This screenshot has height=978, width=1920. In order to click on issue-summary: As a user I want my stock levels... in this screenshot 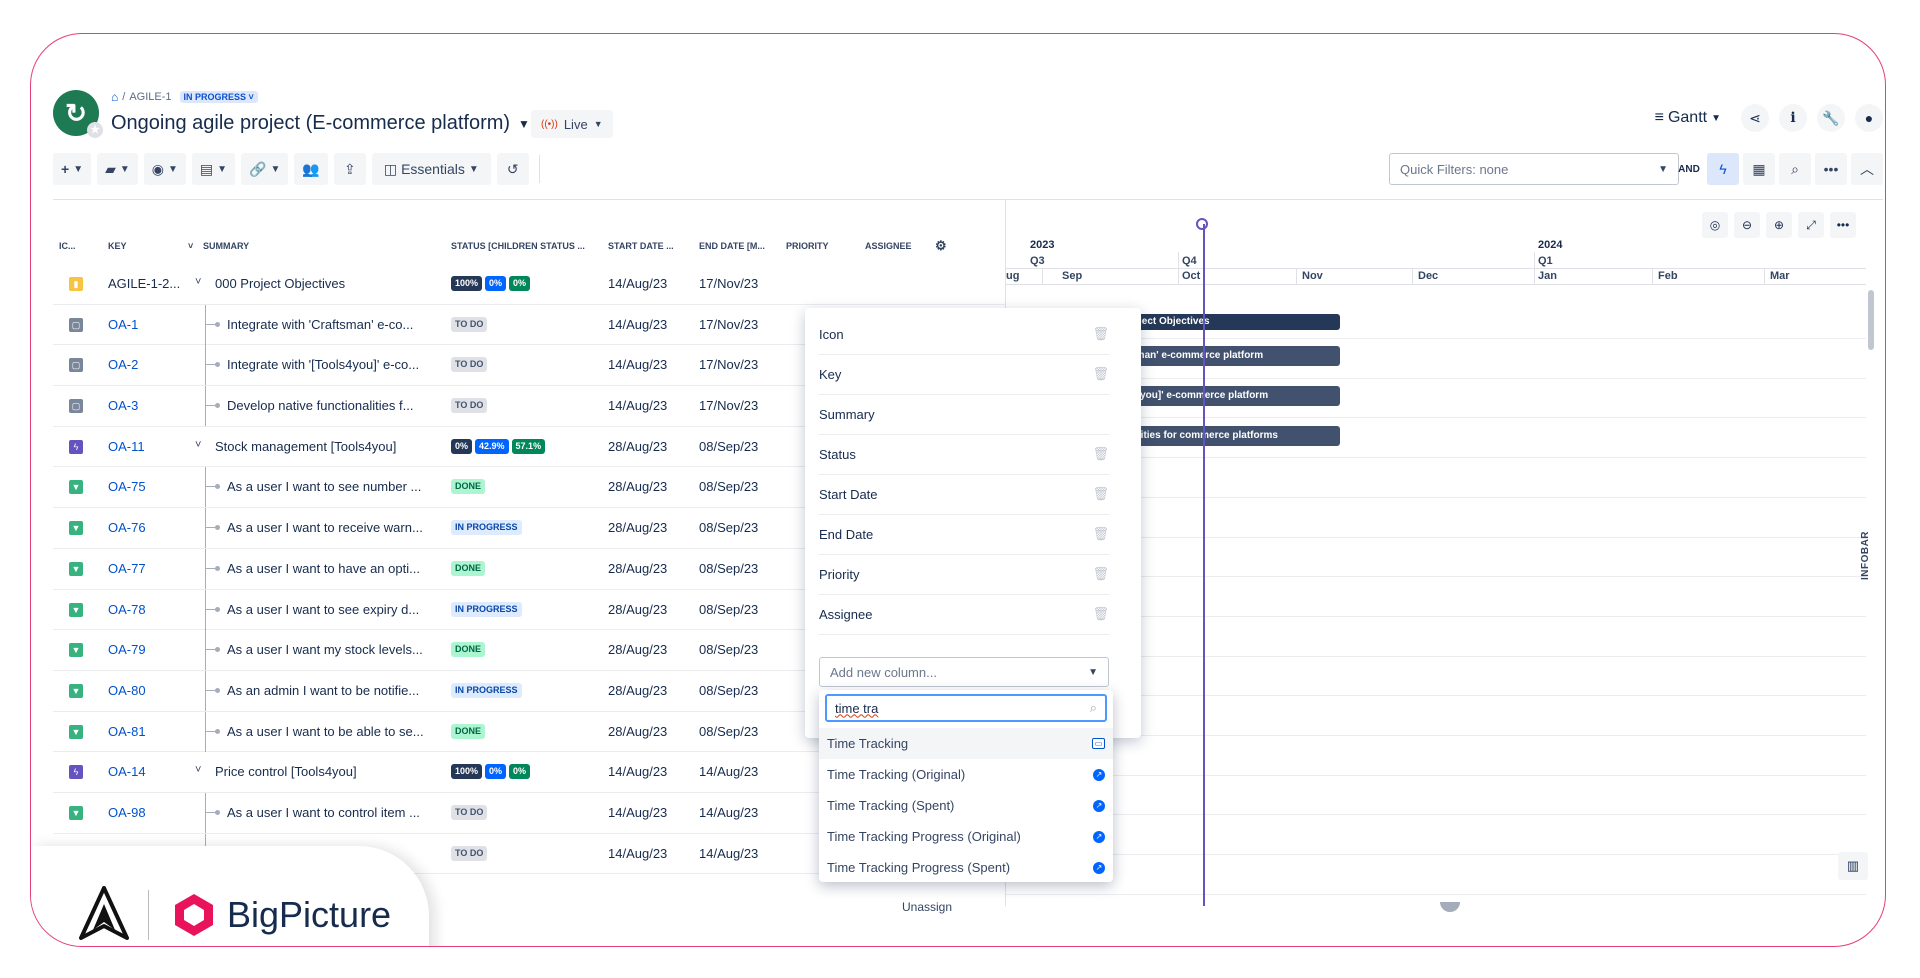, I will do `click(327, 649)`.